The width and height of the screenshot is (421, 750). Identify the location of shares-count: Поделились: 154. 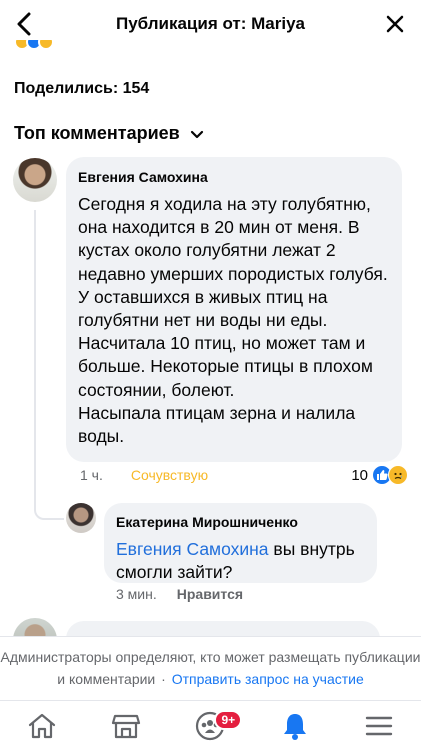
(81, 89).